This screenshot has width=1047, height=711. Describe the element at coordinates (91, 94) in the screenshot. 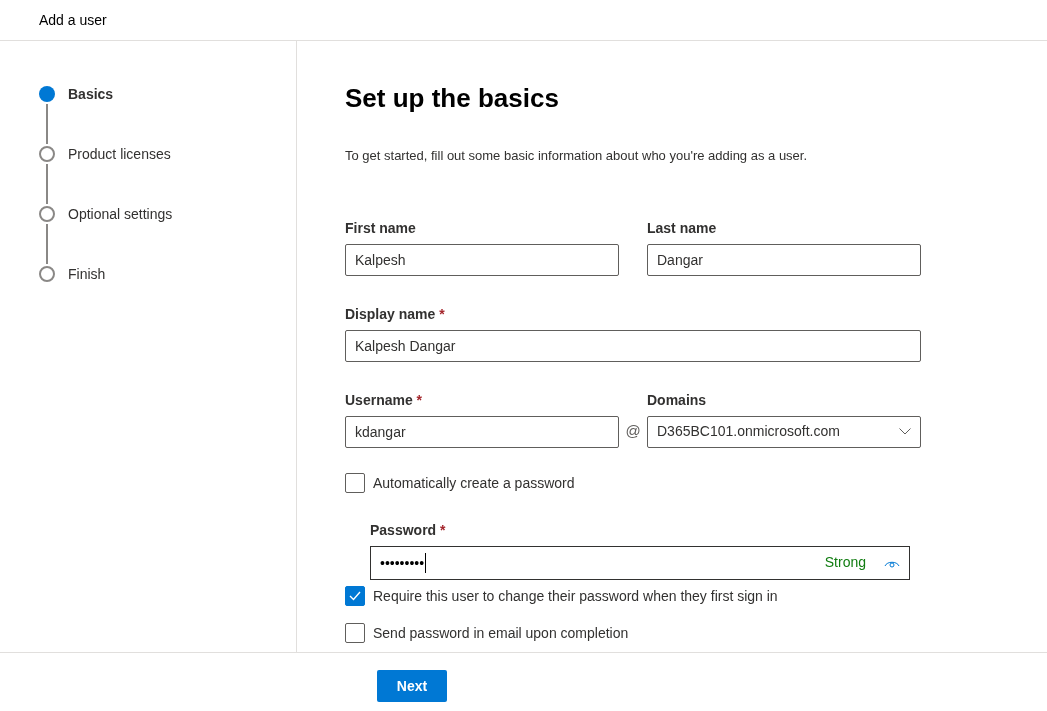

I see `step-label: Basics` at that location.